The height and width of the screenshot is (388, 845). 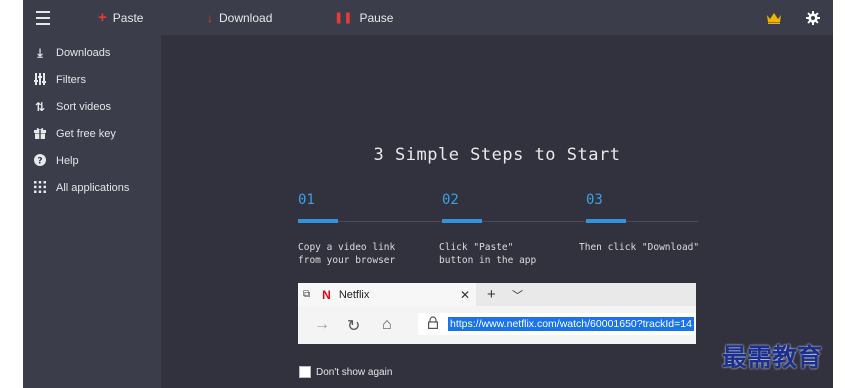 What do you see at coordinates (92, 161) in the screenshot?
I see `sidebar-item-help: ? Help` at bounding box center [92, 161].